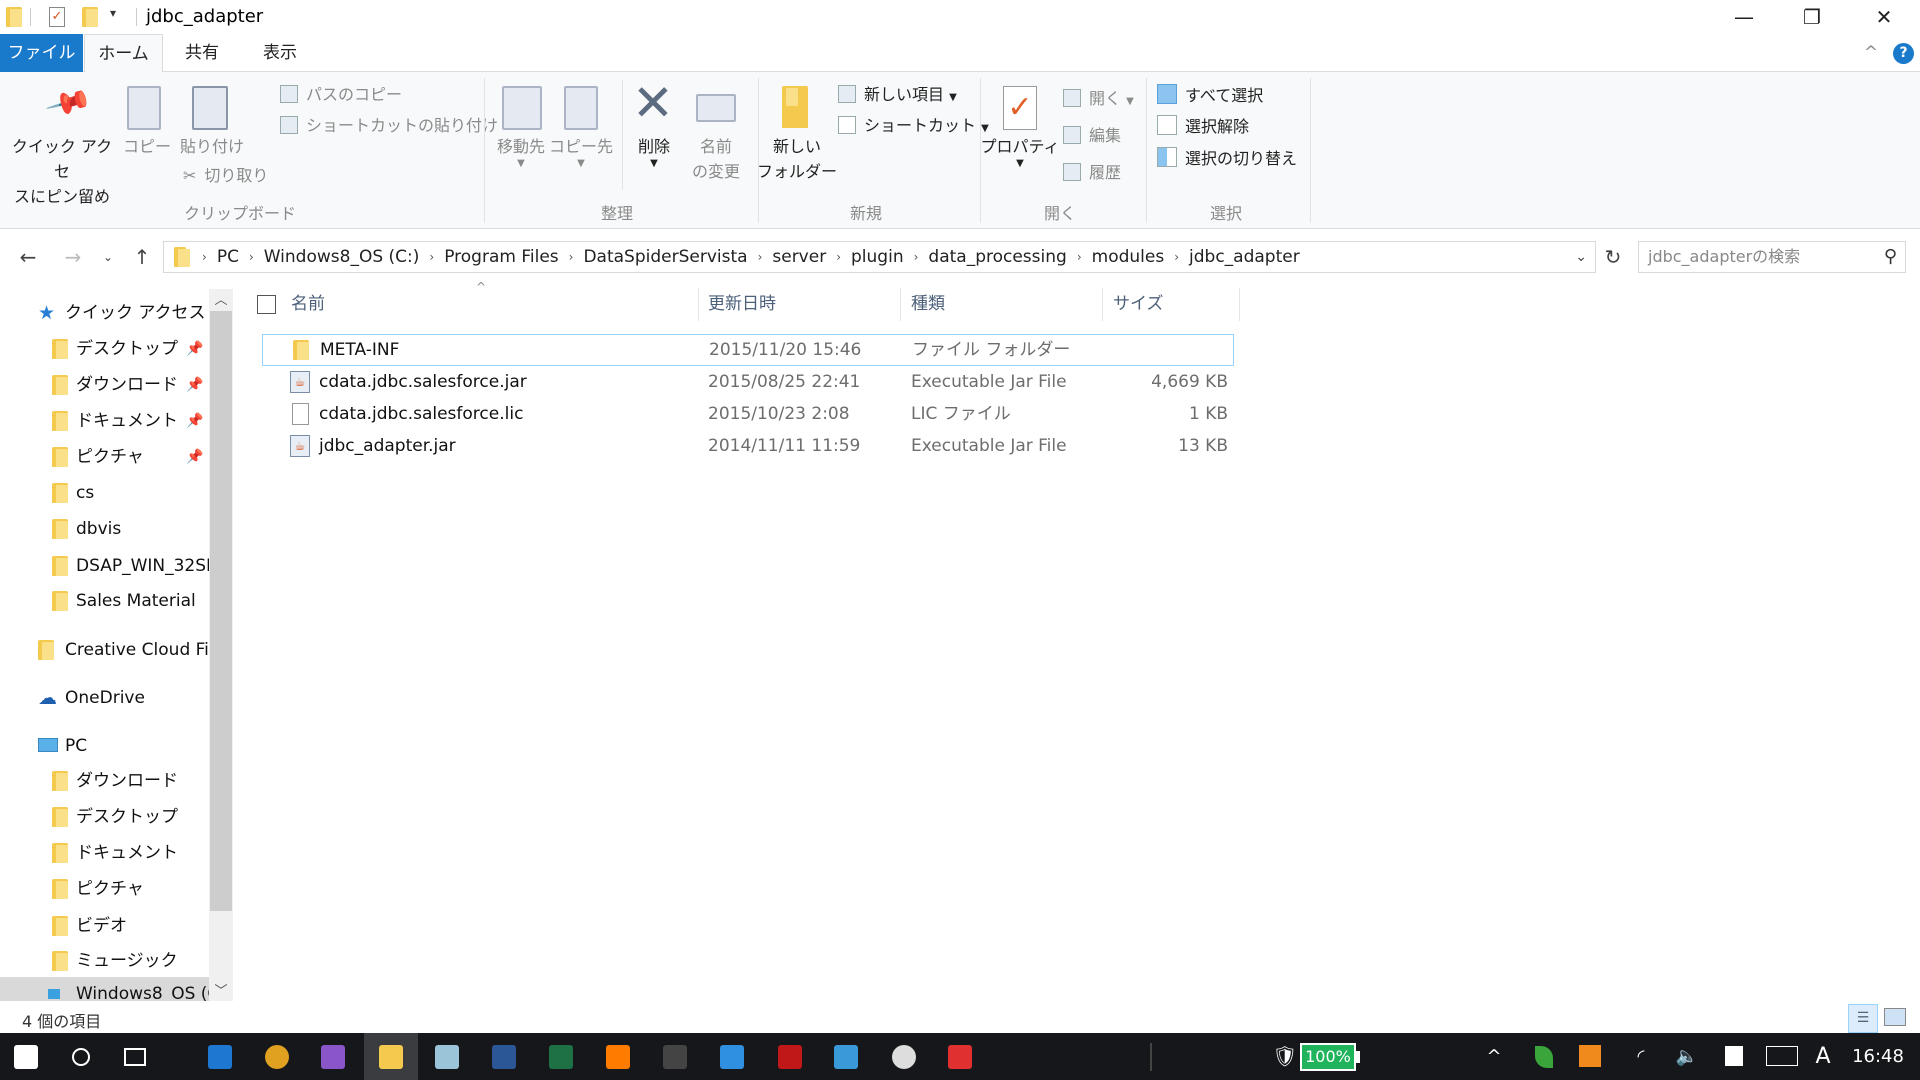  Describe the element at coordinates (904, 1056) in the screenshot. I see `taskbar-settings-button` at that location.